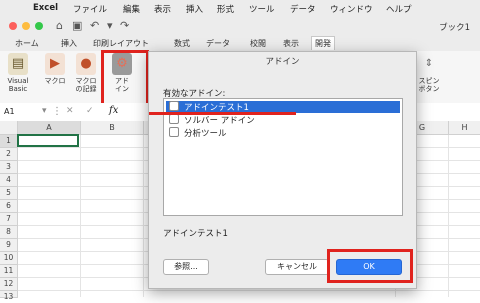  I want to click on gear-icon: ⚙, so click(122, 64).